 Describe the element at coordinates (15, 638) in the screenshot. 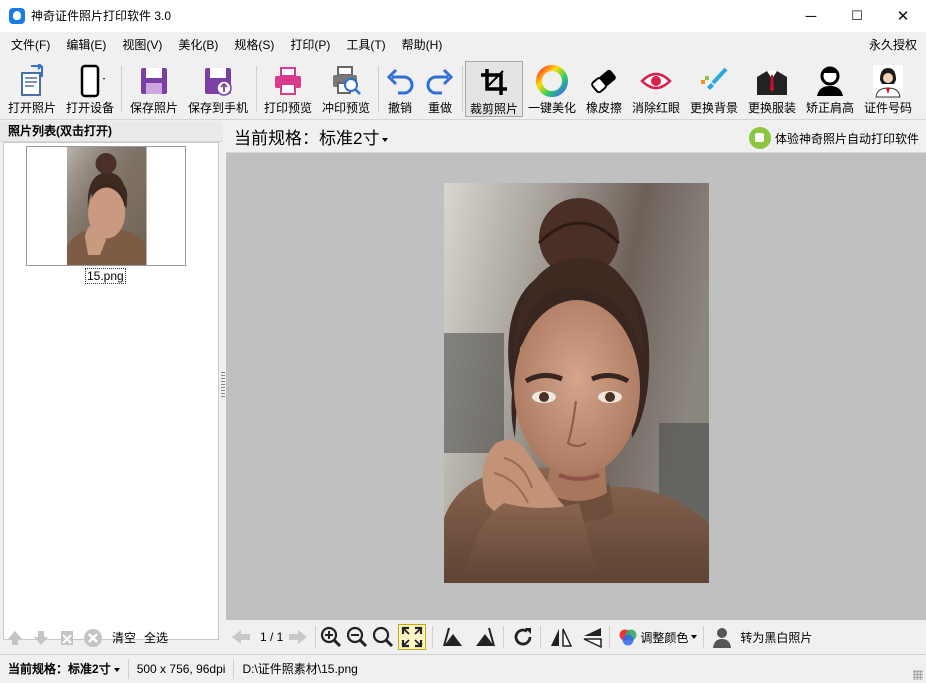

I see `move-up-icon` at that location.